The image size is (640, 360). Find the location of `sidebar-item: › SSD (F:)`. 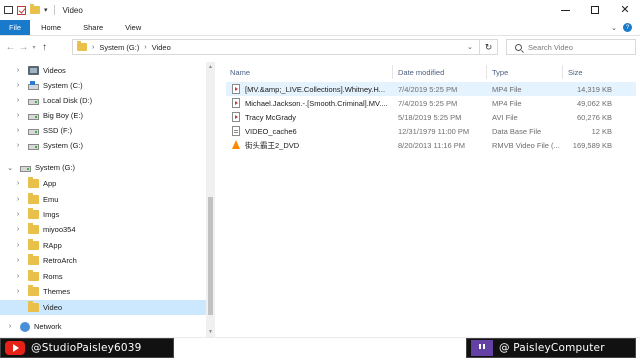

sidebar-item: › SSD (F:) is located at coordinates (103, 130).